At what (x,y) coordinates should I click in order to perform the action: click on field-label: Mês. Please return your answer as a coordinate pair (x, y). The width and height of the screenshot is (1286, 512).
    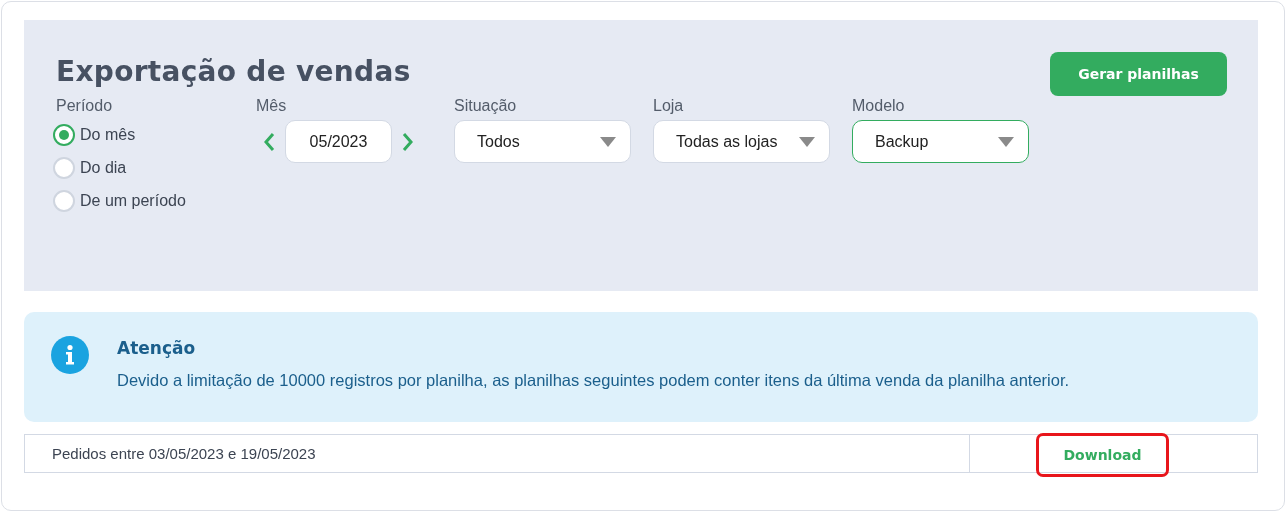
    Looking at the image, I should click on (272, 106).